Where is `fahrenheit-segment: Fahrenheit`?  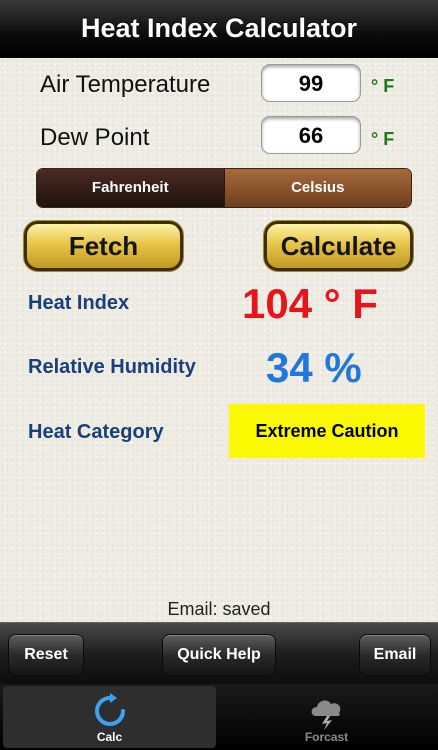 fahrenheit-segment: Fahrenheit is located at coordinates (130, 188).